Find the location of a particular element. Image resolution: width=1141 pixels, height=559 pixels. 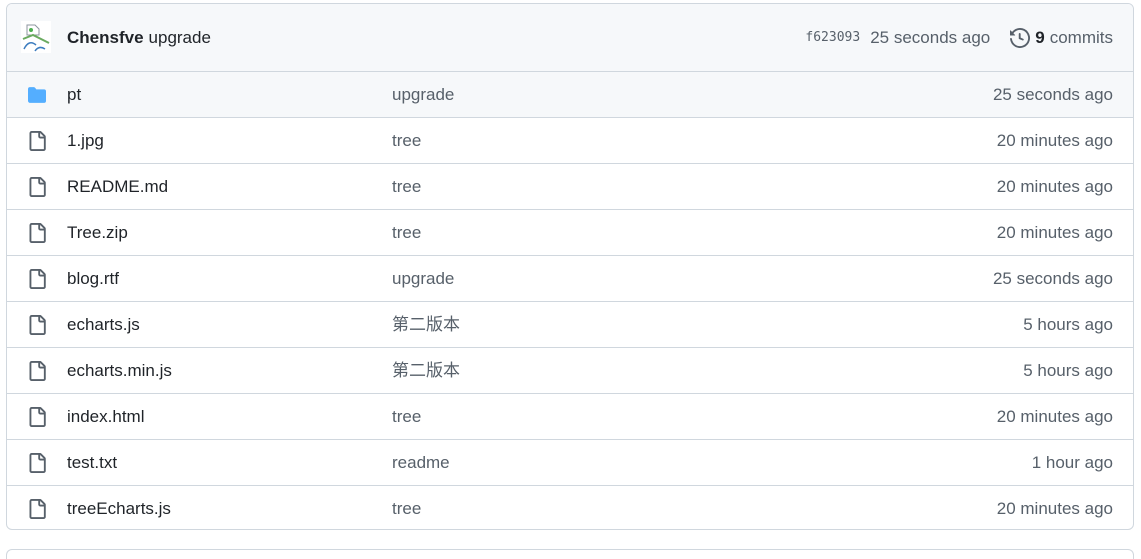

file-row: echarts.min.js 第二版本 5 hours ago is located at coordinates (570, 371).